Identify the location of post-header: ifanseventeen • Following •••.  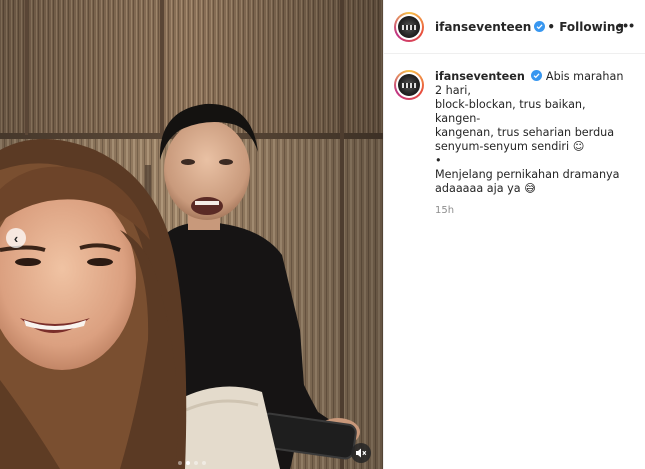
(514, 27).